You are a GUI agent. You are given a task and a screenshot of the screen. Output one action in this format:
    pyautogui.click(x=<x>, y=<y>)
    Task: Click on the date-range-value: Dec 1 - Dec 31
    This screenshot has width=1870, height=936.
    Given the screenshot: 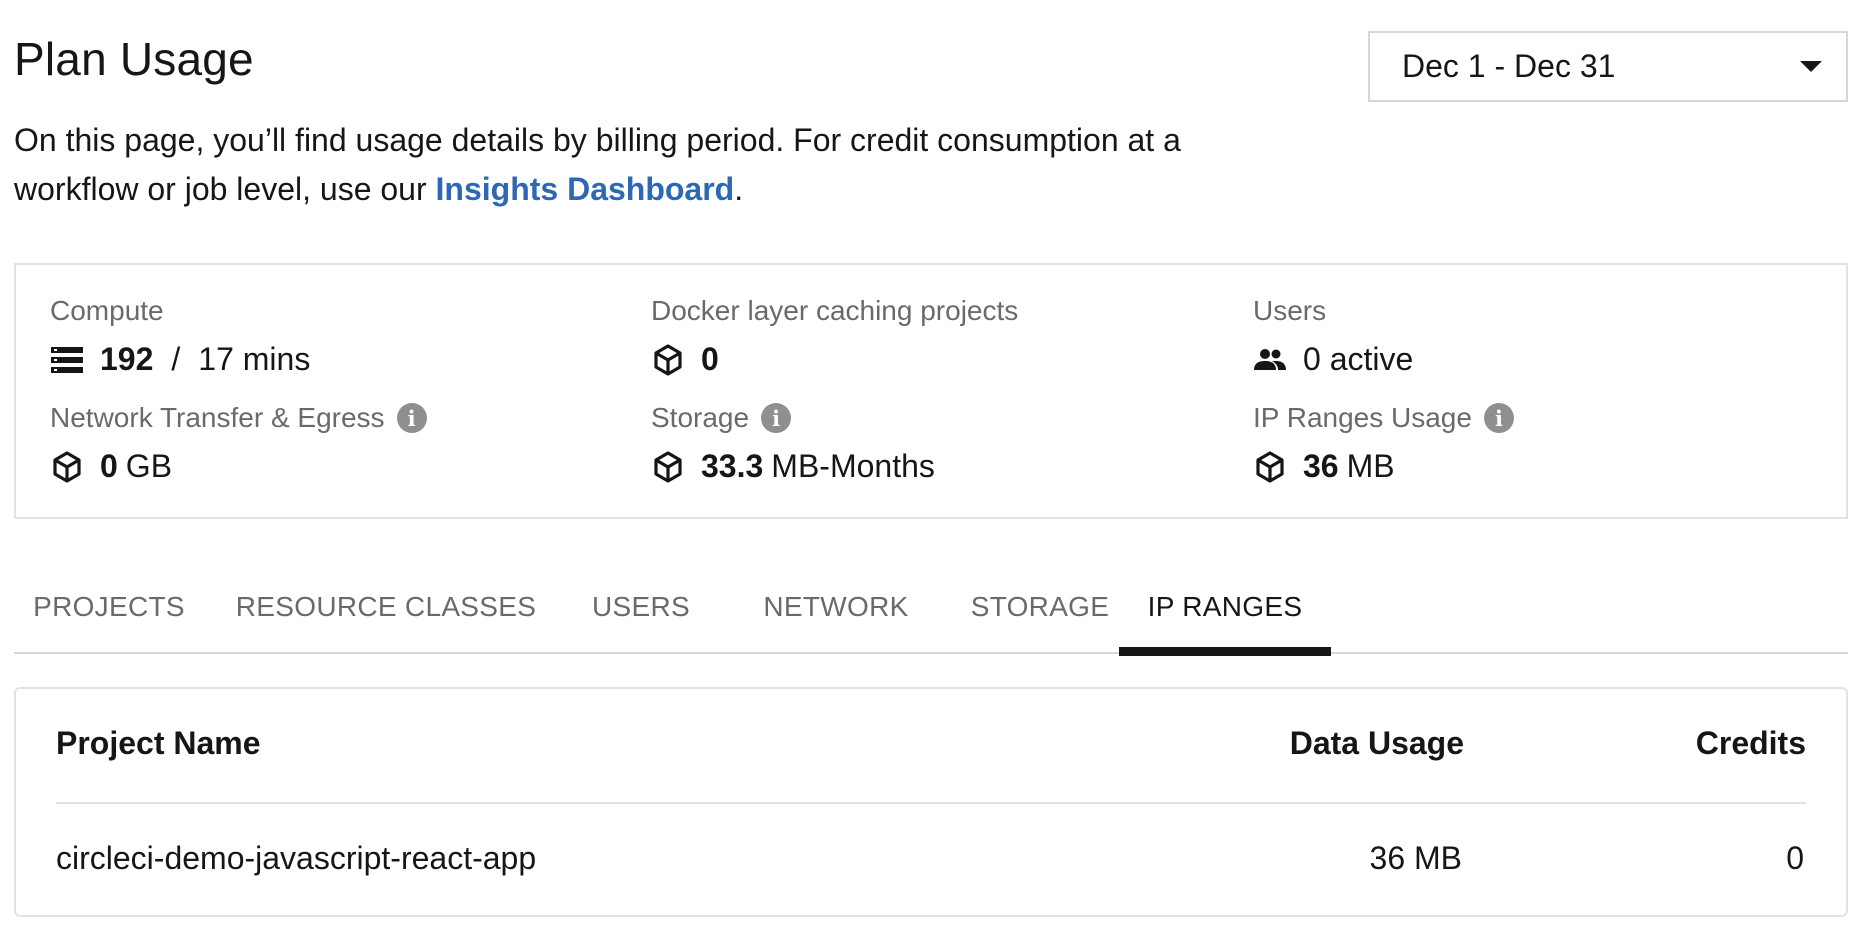 What is the action you would take?
    pyautogui.click(x=1509, y=66)
    